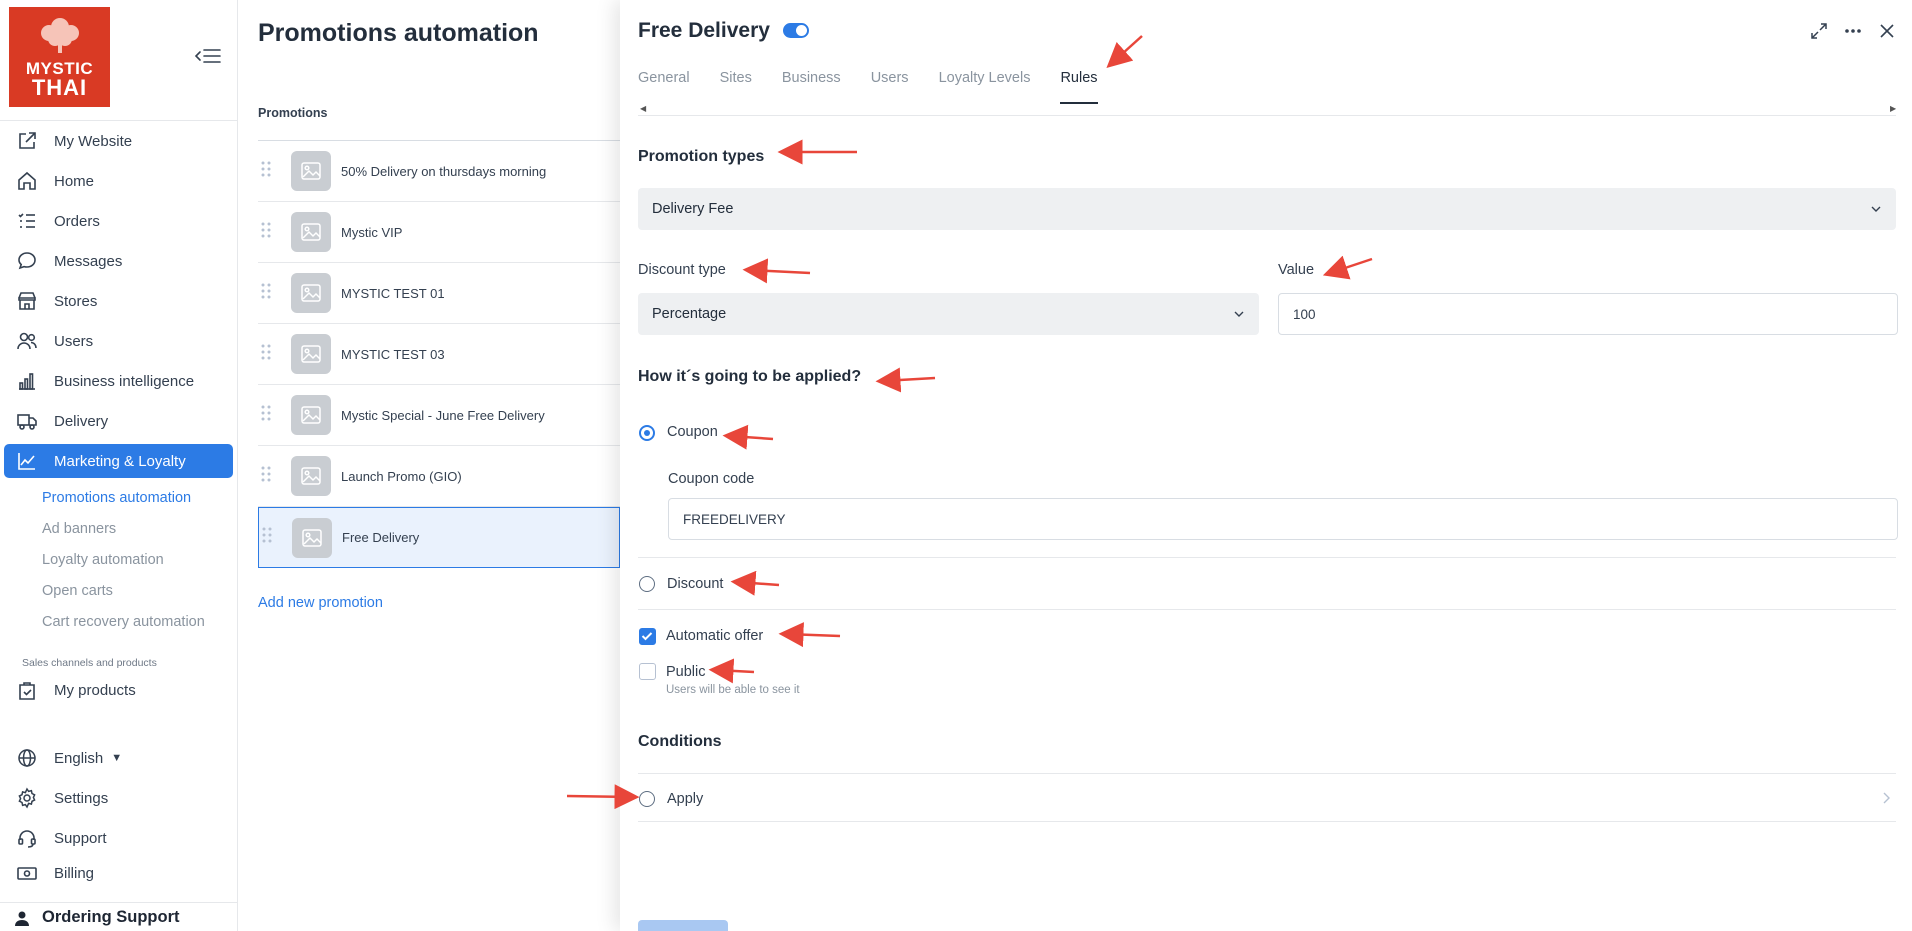 The width and height of the screenshot is (1912, 931). What do you see at coordinates (27, 873) in the screenshot?
I see `cash-icon` at bounding box center [27, 873].